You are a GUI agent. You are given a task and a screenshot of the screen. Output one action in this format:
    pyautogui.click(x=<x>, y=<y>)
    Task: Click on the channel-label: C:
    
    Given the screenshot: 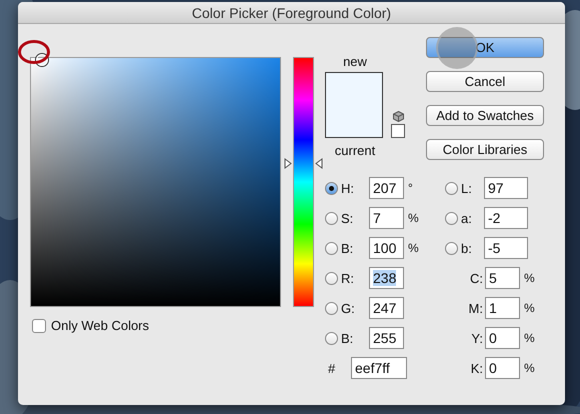 What is the action you would take?
    pyautogui.click(x=476, y=278)
    